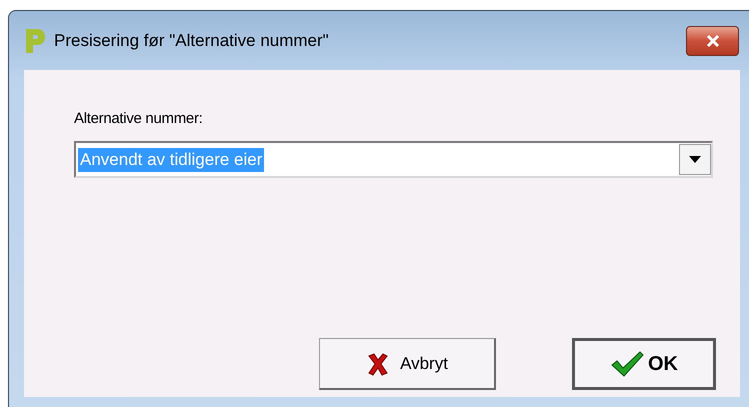 The width and height of the screenshot is (749, 407). I want to click on field-value: Anvendt av tidligere eier, so click(171, 160).